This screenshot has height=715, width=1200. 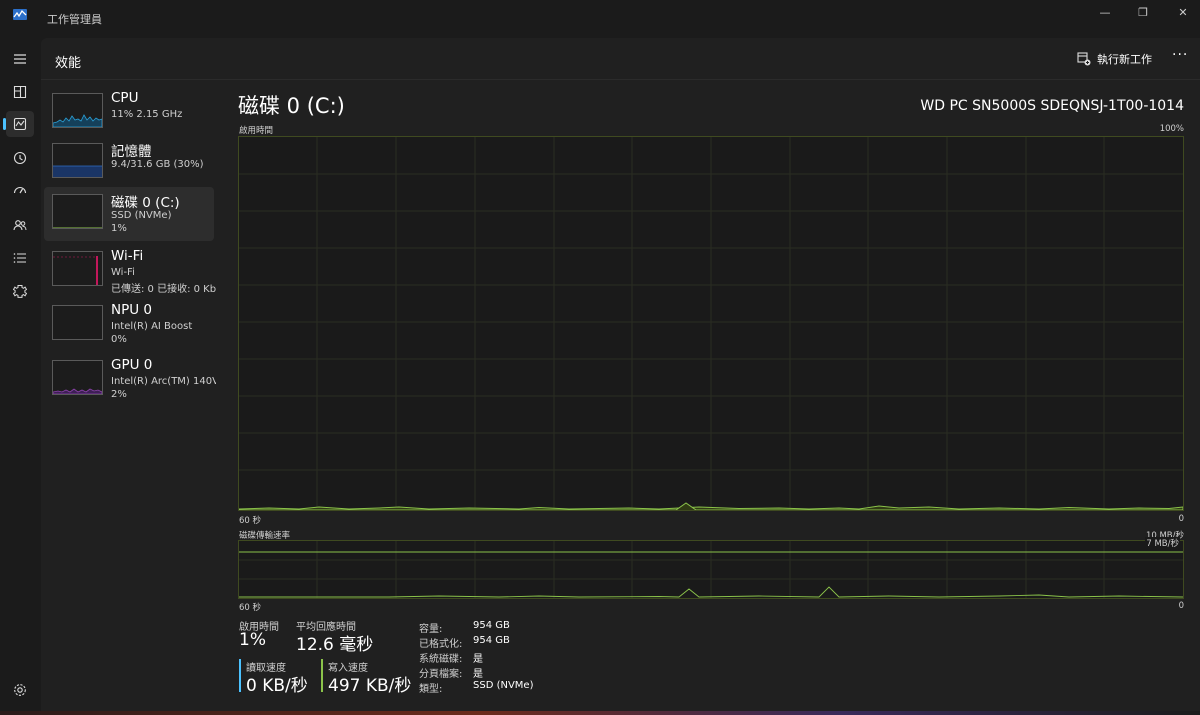 I want to click on type-value: SSD (NVMe), so click(x=503, y=685).